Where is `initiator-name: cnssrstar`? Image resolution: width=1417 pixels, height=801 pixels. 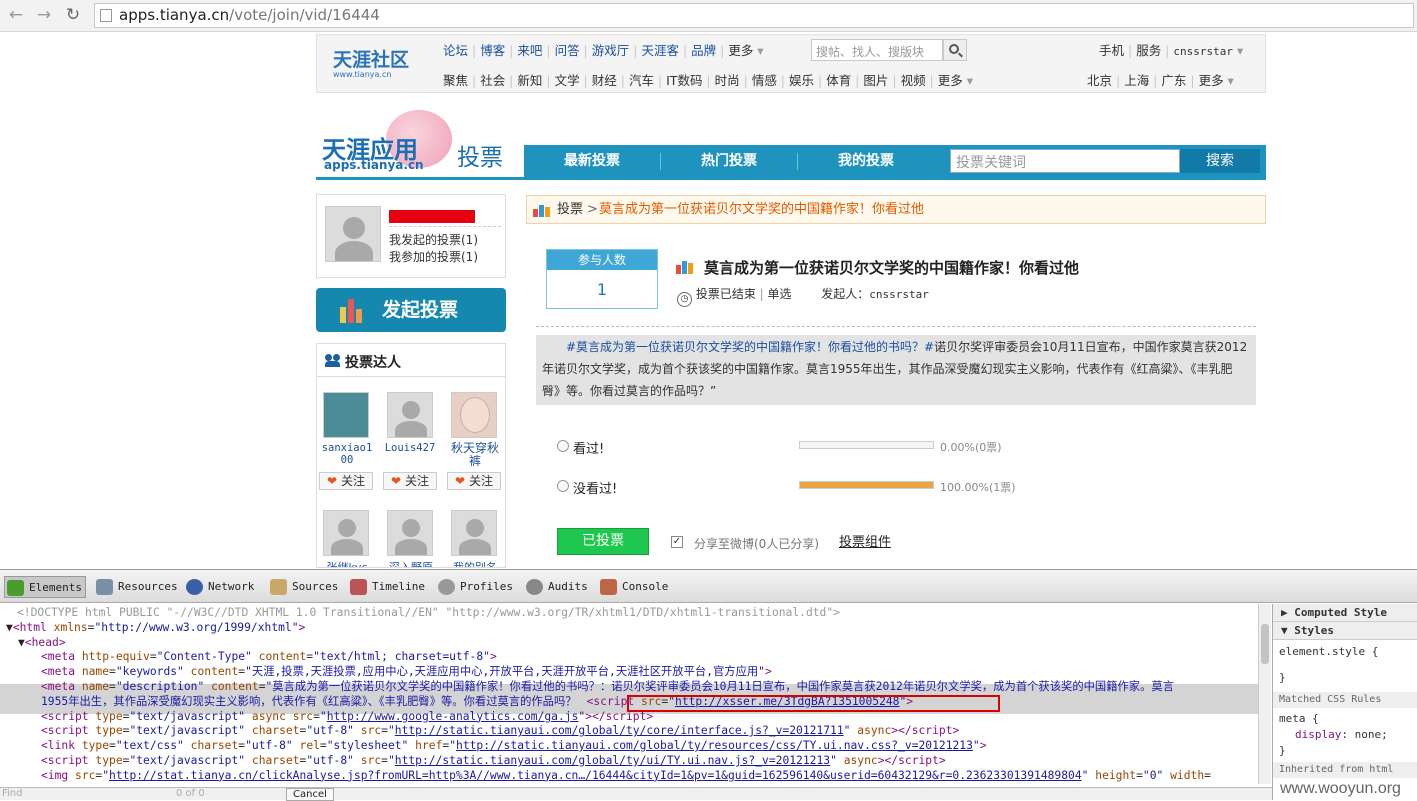
initiator-name: cnssrstar is located at coordinates (899, 294).